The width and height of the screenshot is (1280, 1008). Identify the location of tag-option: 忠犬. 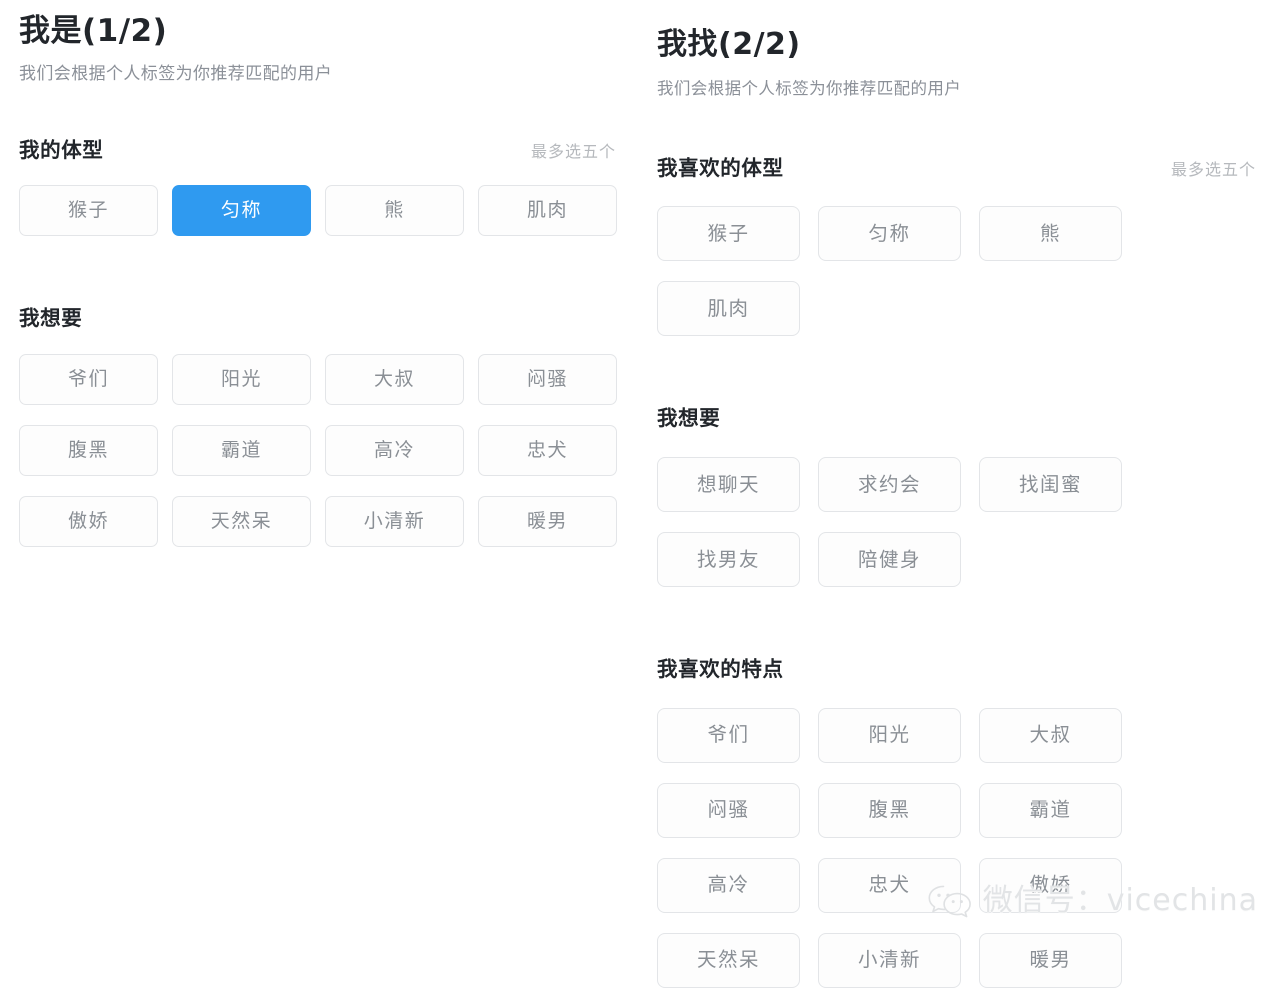
(547, 450).